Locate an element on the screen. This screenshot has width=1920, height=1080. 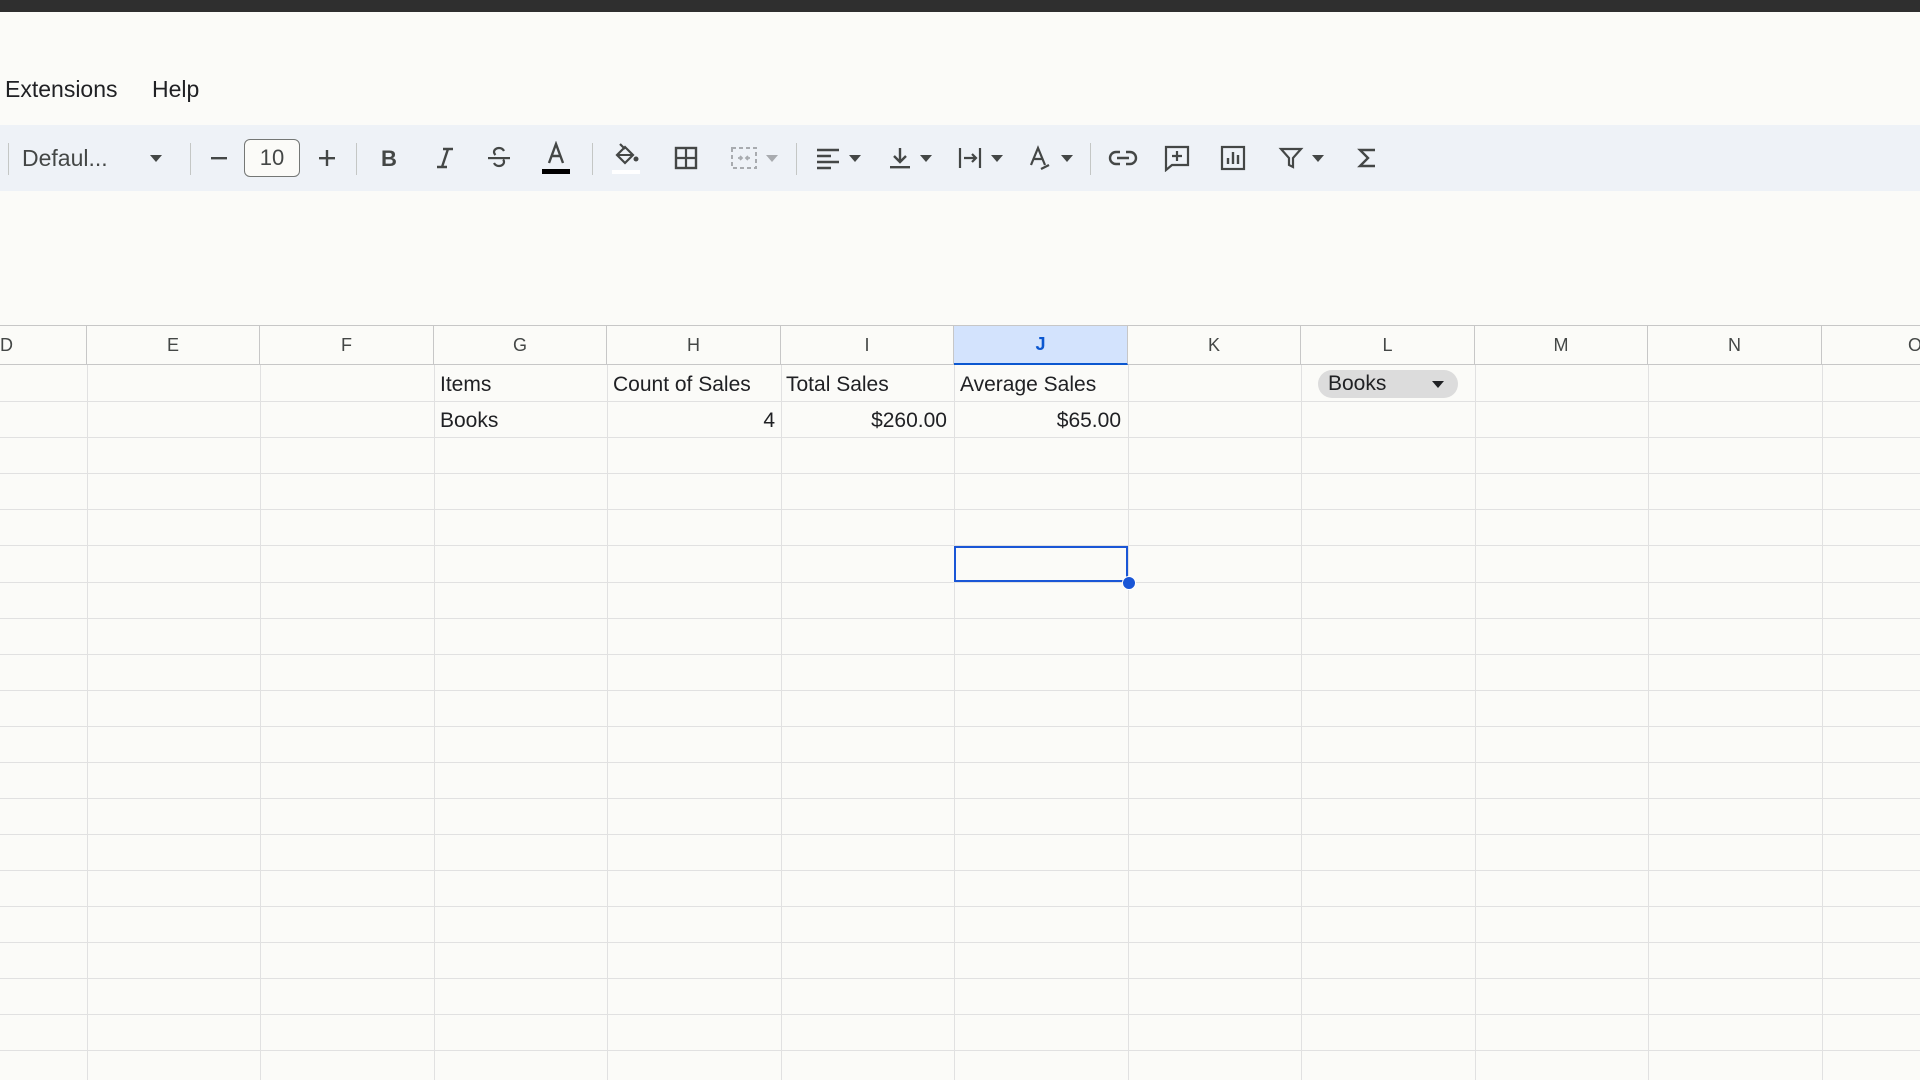
text-wrapping-button is located at coordinates (980, 158).